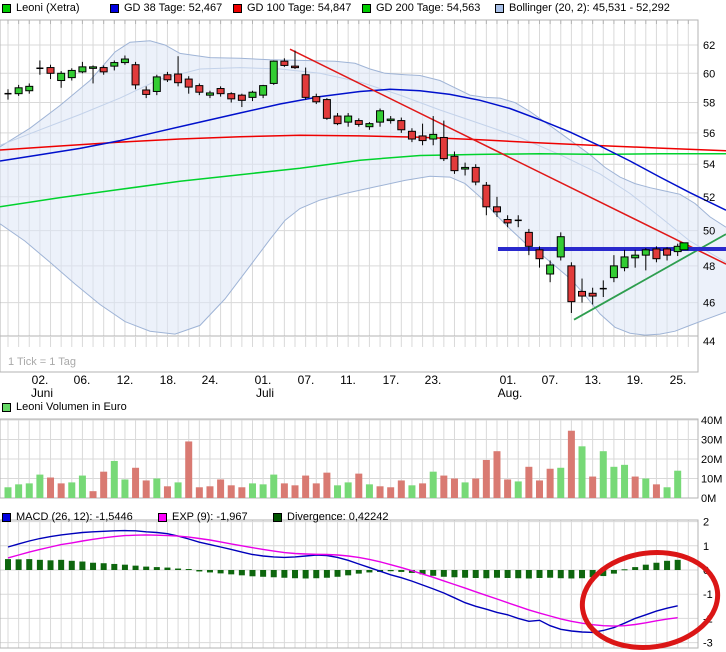 This screenshot has width=726, height=652. I want to click on svg-text: 18., so click(168, 380).